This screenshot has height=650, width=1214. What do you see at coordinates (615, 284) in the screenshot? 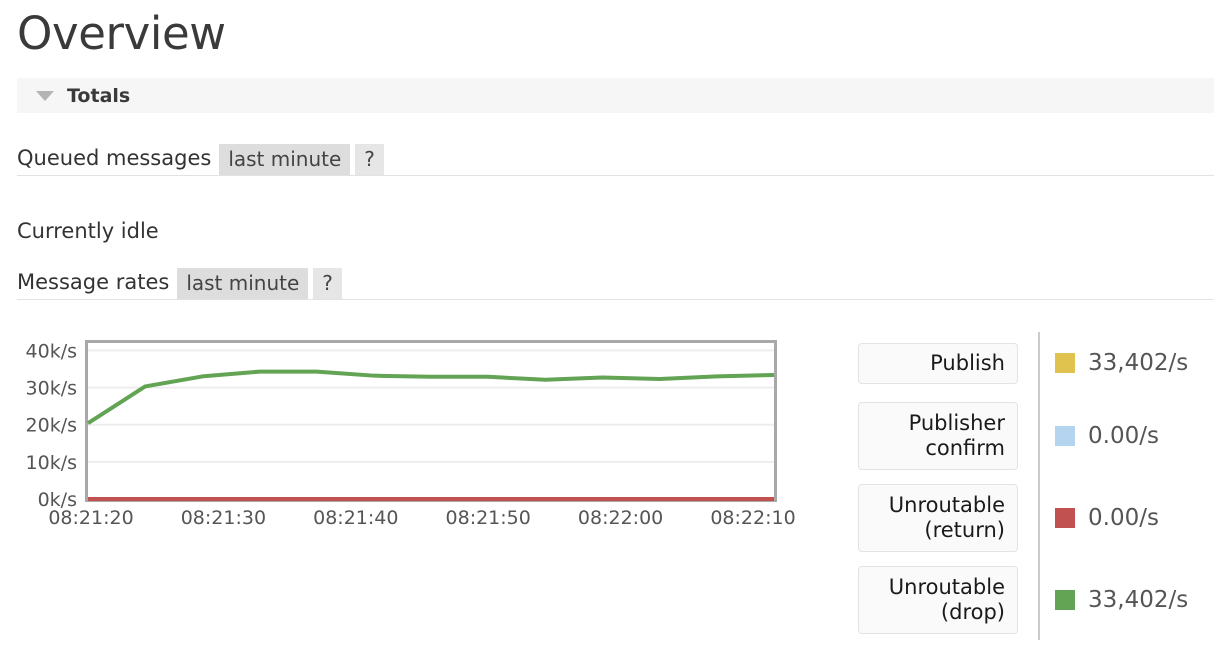
I see `message-rates-row: Message rates last minute ?` at bounding box center [615, 284].